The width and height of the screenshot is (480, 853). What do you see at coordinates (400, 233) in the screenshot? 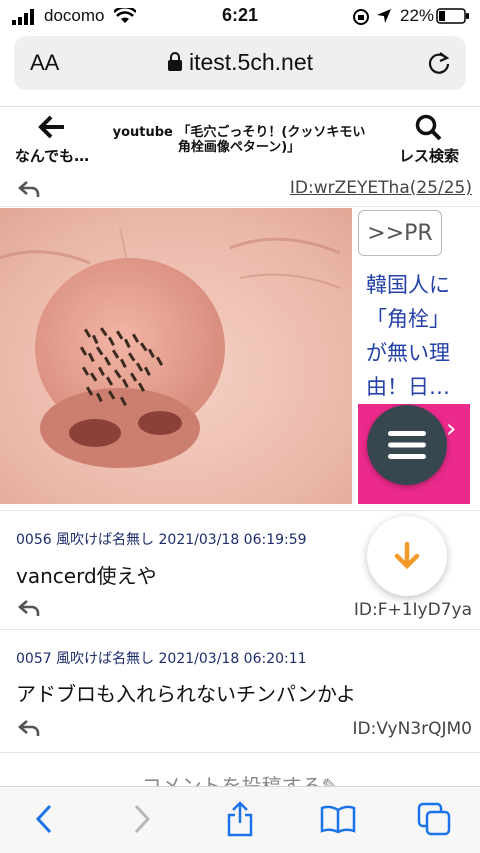
I see `pr-button: >>PR` at bounding box center [400, 233].